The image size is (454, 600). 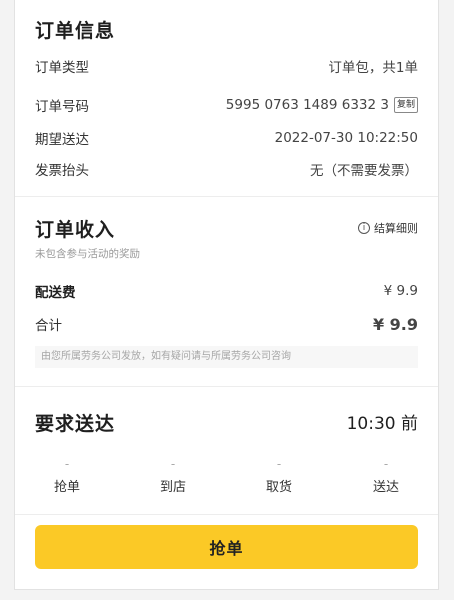 I want to click on expected-delivery-row: 期望送达 2022-07-30 10:22:50, so click(x=226, y=138).